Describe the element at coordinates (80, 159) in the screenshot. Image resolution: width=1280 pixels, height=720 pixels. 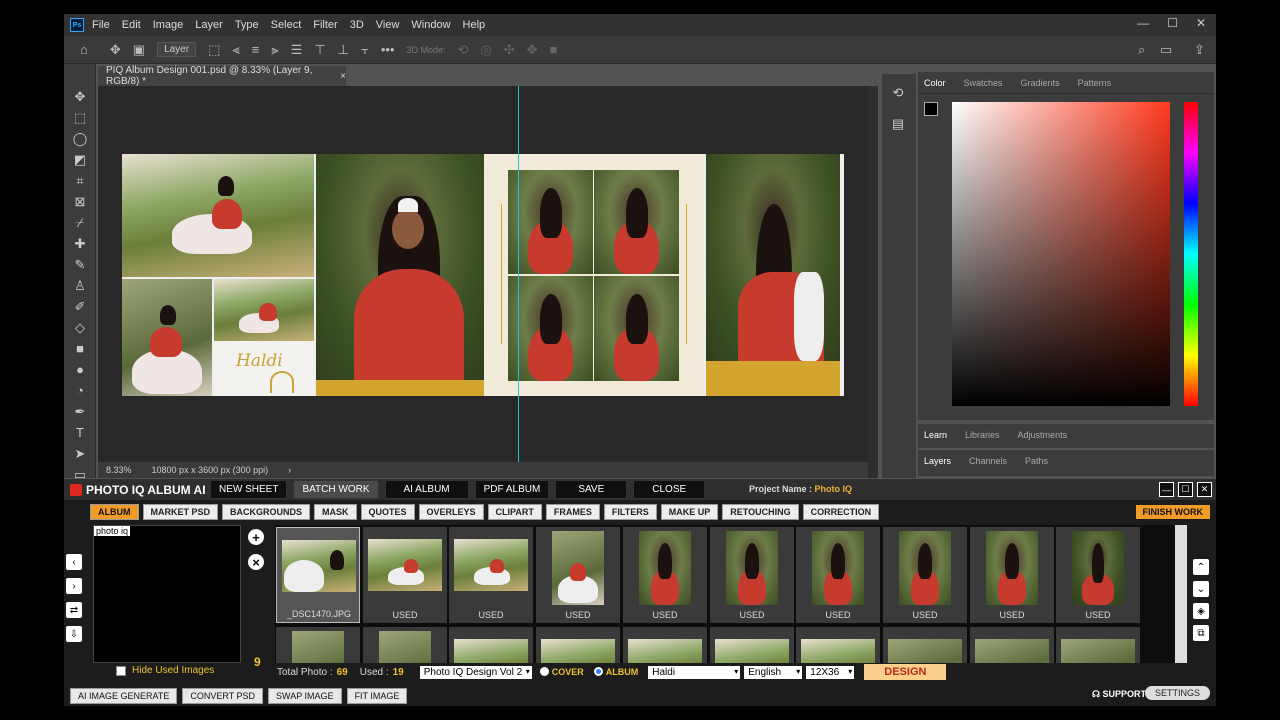
I see `object-select-tool-icon: ◩` at that location.